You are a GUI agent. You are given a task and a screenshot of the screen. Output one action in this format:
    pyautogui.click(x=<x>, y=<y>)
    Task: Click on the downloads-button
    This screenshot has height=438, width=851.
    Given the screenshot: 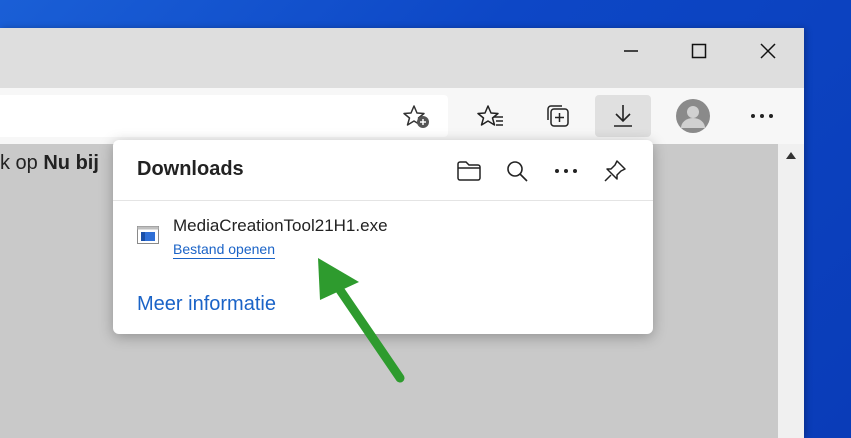 What is the action you would take?
    pyautogui.click(x=623, y=116)
    